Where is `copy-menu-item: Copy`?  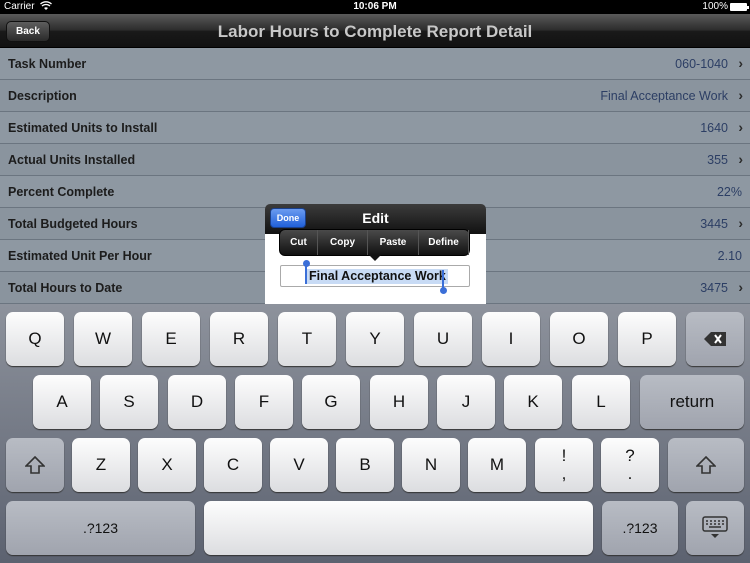
copy-menu-item: Copy is located at coordinates (343, 242).